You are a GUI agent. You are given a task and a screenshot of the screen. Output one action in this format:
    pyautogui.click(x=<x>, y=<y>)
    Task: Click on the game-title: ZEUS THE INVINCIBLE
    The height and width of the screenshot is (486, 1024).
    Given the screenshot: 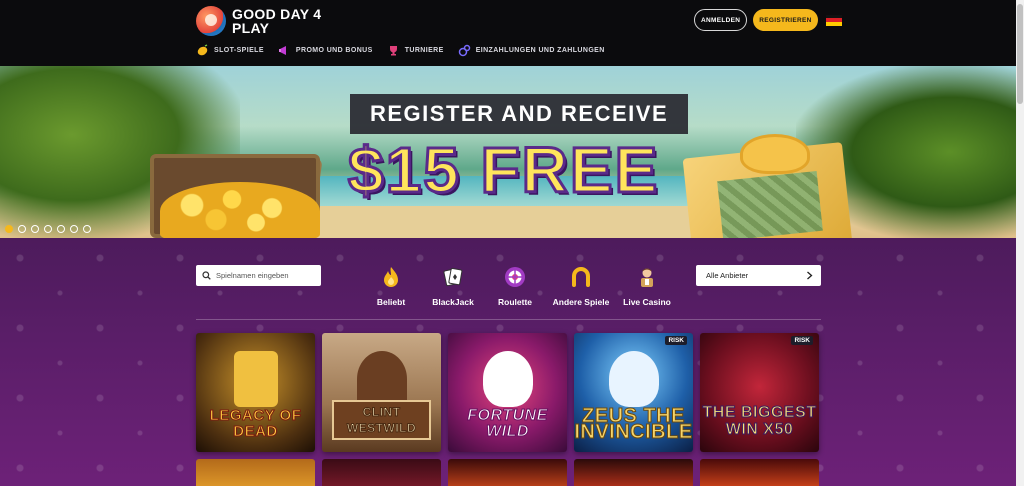 What is the action you would take?
    pyautogui.click(x=633, y=424)
    